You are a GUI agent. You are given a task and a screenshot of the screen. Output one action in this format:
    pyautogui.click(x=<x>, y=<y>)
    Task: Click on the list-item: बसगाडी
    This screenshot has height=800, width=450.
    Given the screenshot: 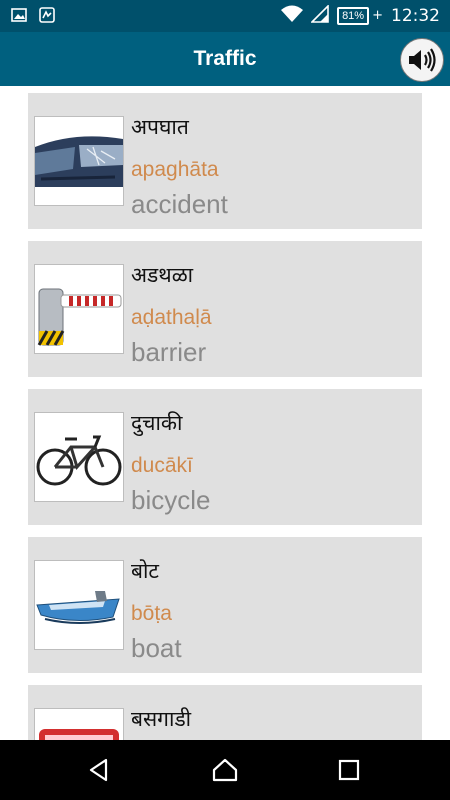 What is the action you would take?
    pyautogui.click(x=225, y=712)
    